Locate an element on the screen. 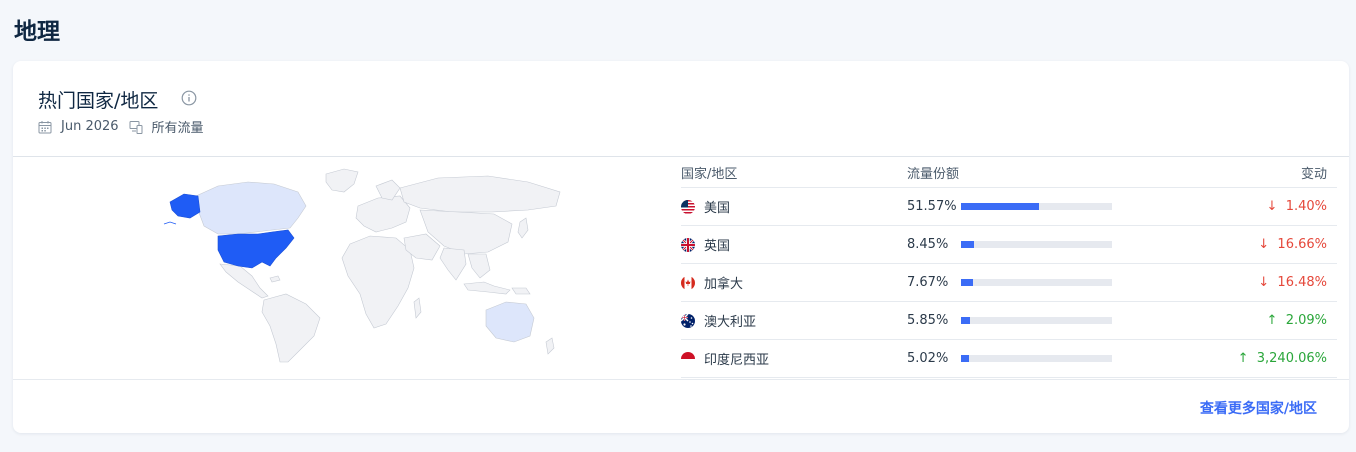 The width and height of the screenshot is (1356, 452). share-percent: 8.45% is located at coordinates (928, 244).